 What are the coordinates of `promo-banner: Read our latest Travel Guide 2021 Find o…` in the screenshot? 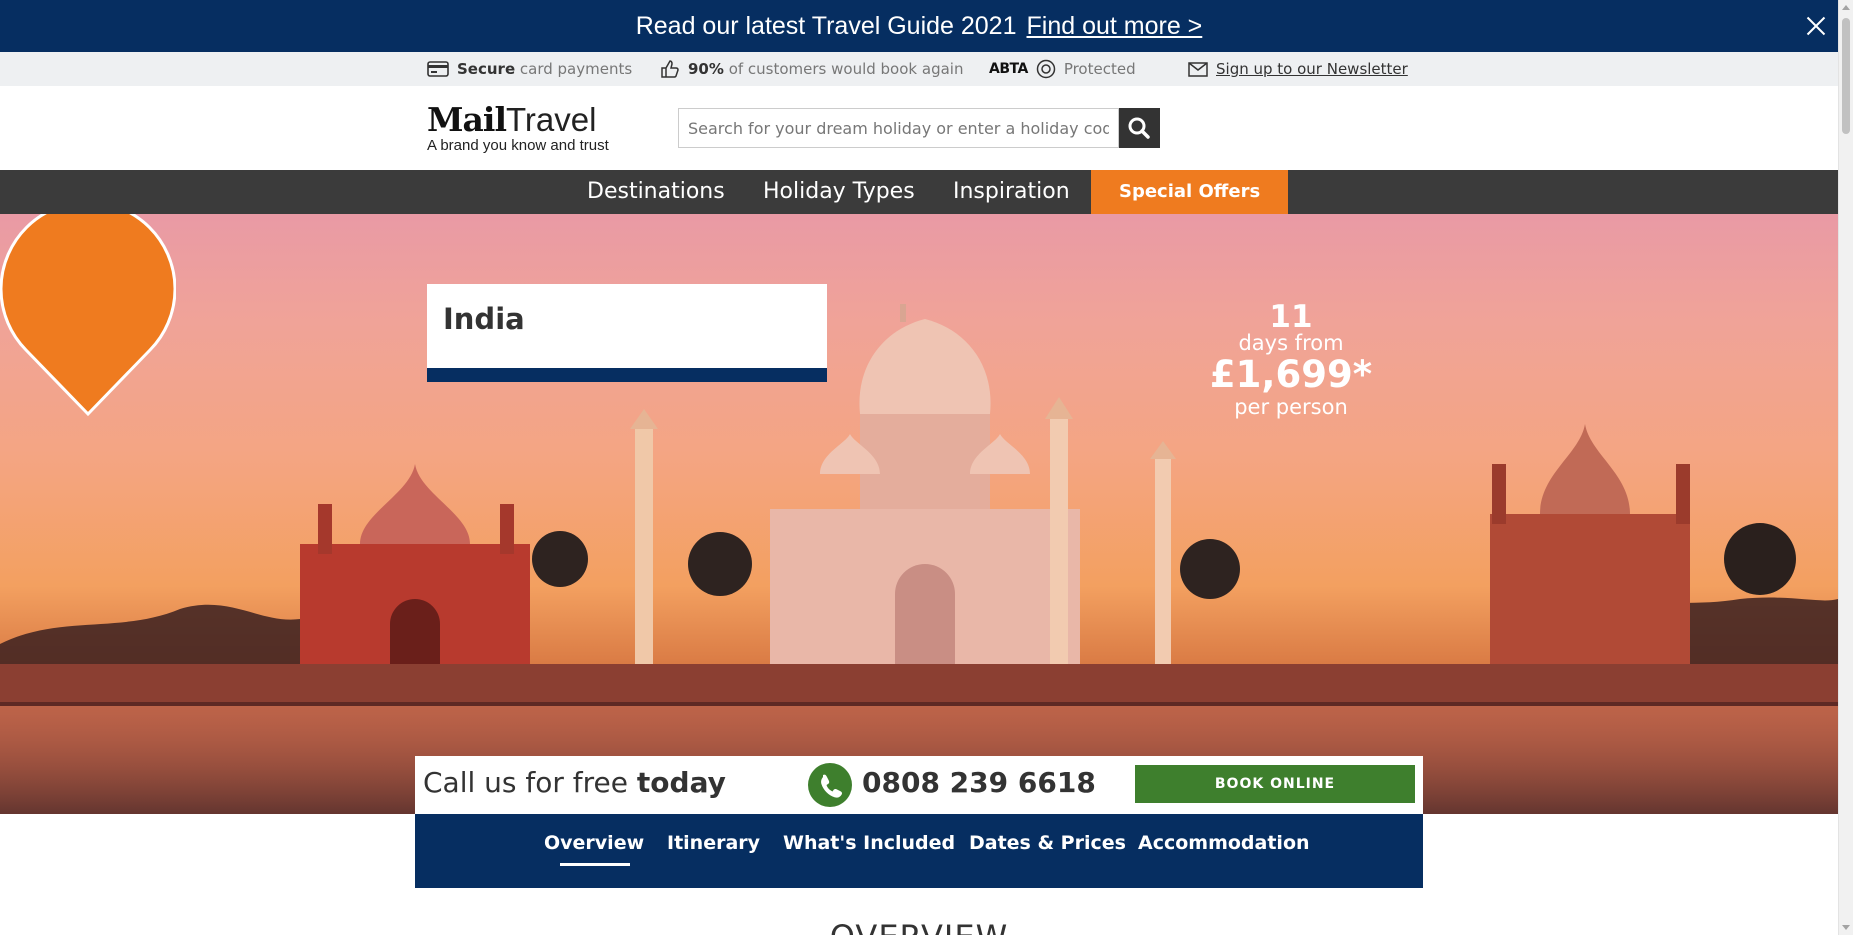 It's located at (919, 26).